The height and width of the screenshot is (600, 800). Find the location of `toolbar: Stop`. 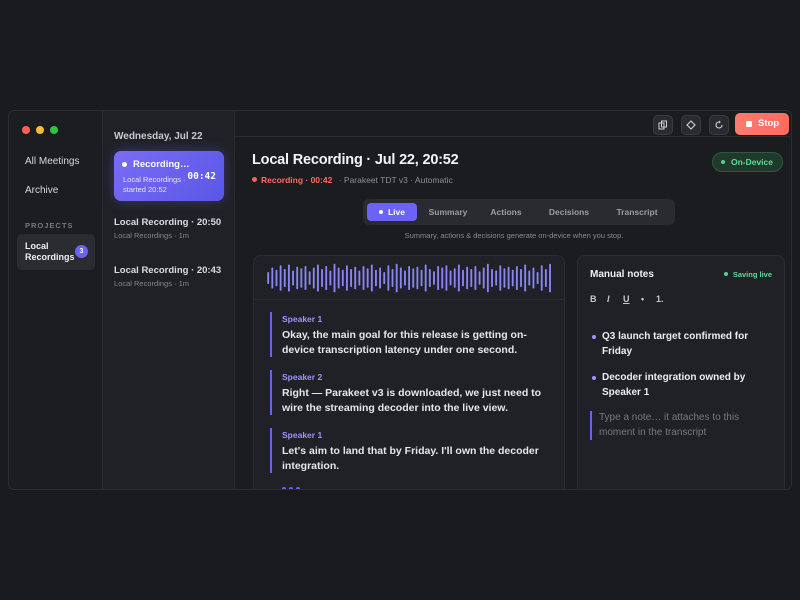

toolbar: Stop is located at coordinates (513, 124).